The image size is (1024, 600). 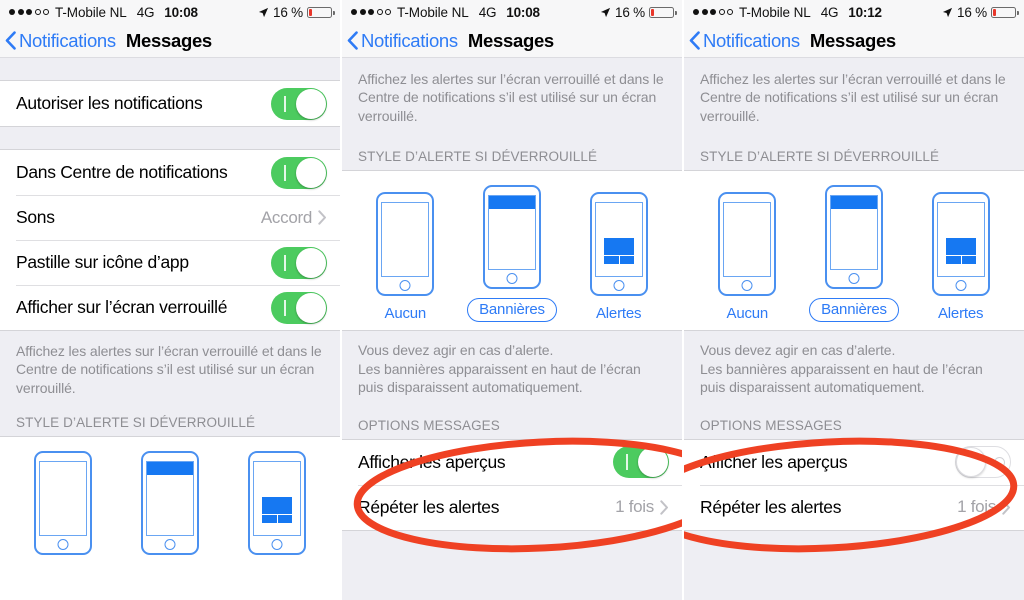 I want to click on row-label: Sons, so click(x=35, y=217).